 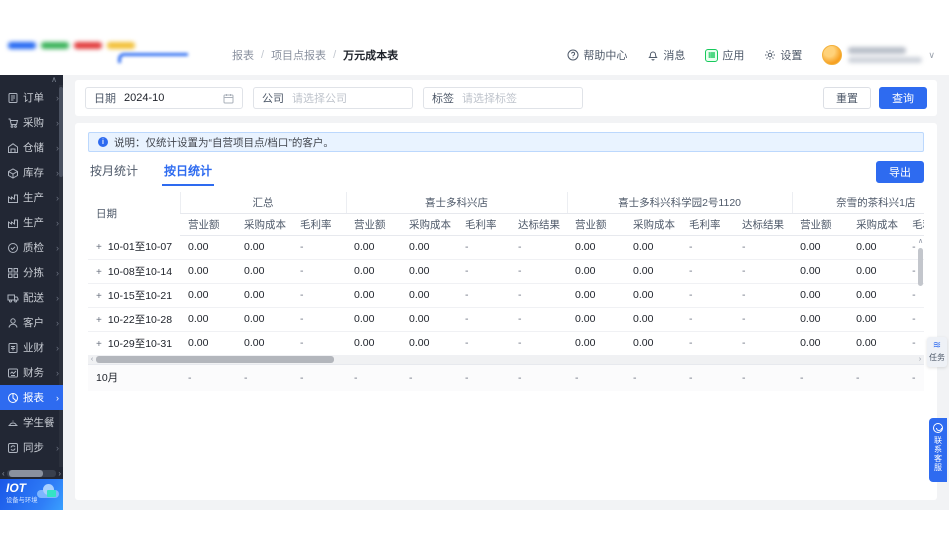 I want to click on sidebar-scroll-up-icon: ∧, so click(x=31, y=80).